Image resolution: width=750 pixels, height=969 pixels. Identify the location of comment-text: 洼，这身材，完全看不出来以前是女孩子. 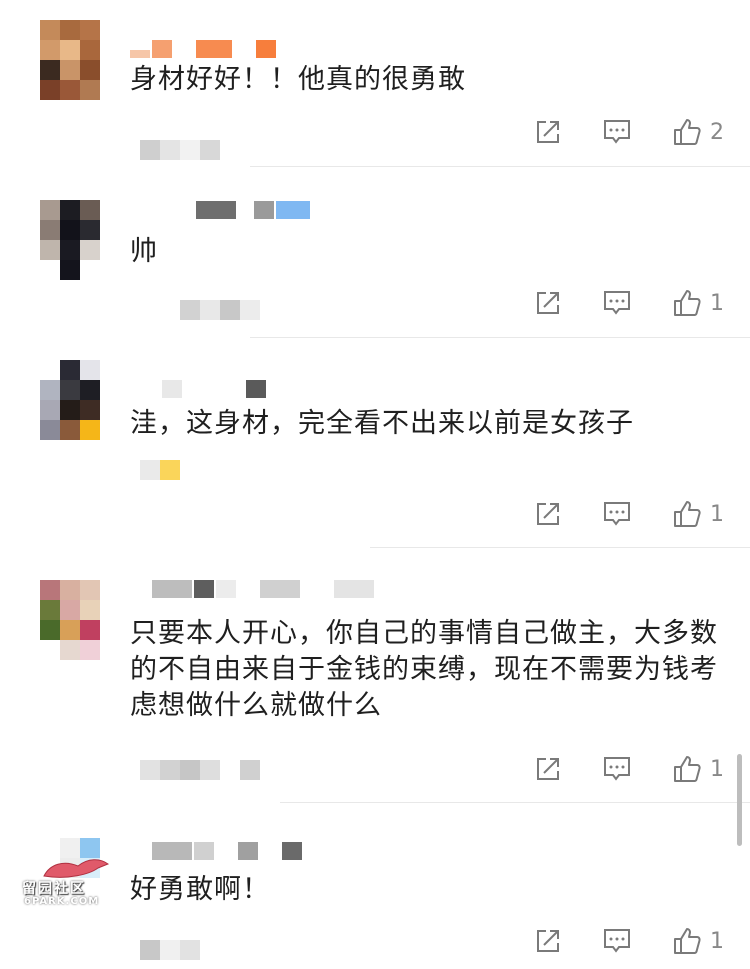
(382, 423).